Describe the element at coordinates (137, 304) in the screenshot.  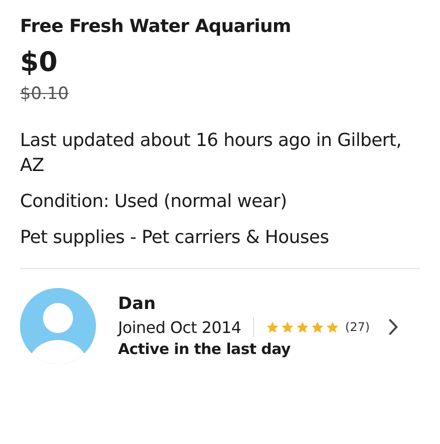
I see `seller-name: Dan` at that location.